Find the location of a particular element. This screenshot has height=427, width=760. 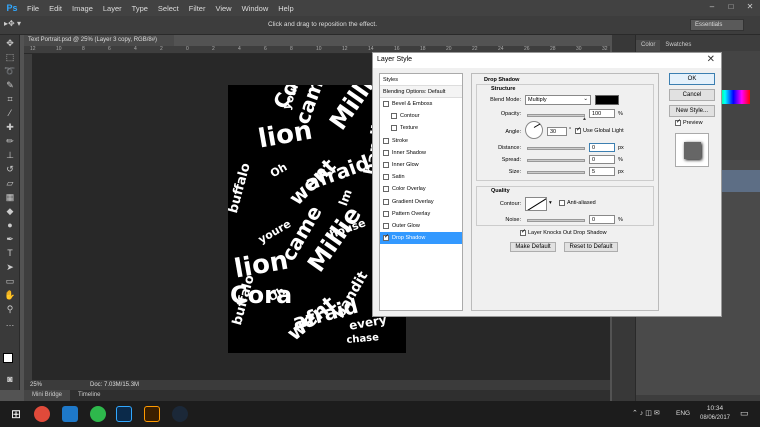

style-item: Pattern Overlay is located at coordinates (421, 214).